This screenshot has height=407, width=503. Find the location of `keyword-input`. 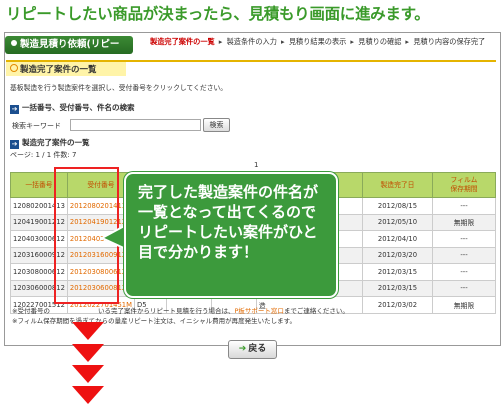

keyword-input is located at coordinates (135, 125).